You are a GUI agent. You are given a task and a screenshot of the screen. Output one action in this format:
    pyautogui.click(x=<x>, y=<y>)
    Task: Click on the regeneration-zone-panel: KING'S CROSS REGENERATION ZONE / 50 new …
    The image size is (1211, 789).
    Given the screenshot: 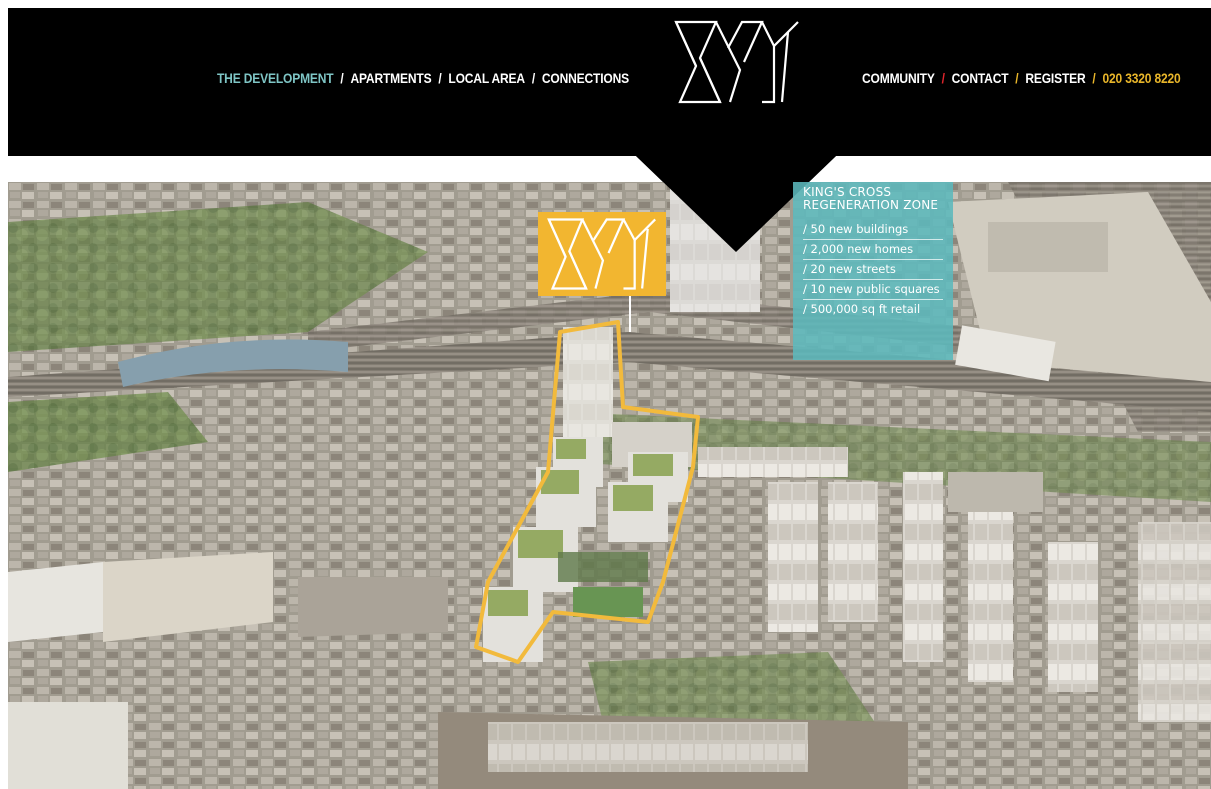 What is the action you would take?
    pyautogui.click(x=873, y=271)
    